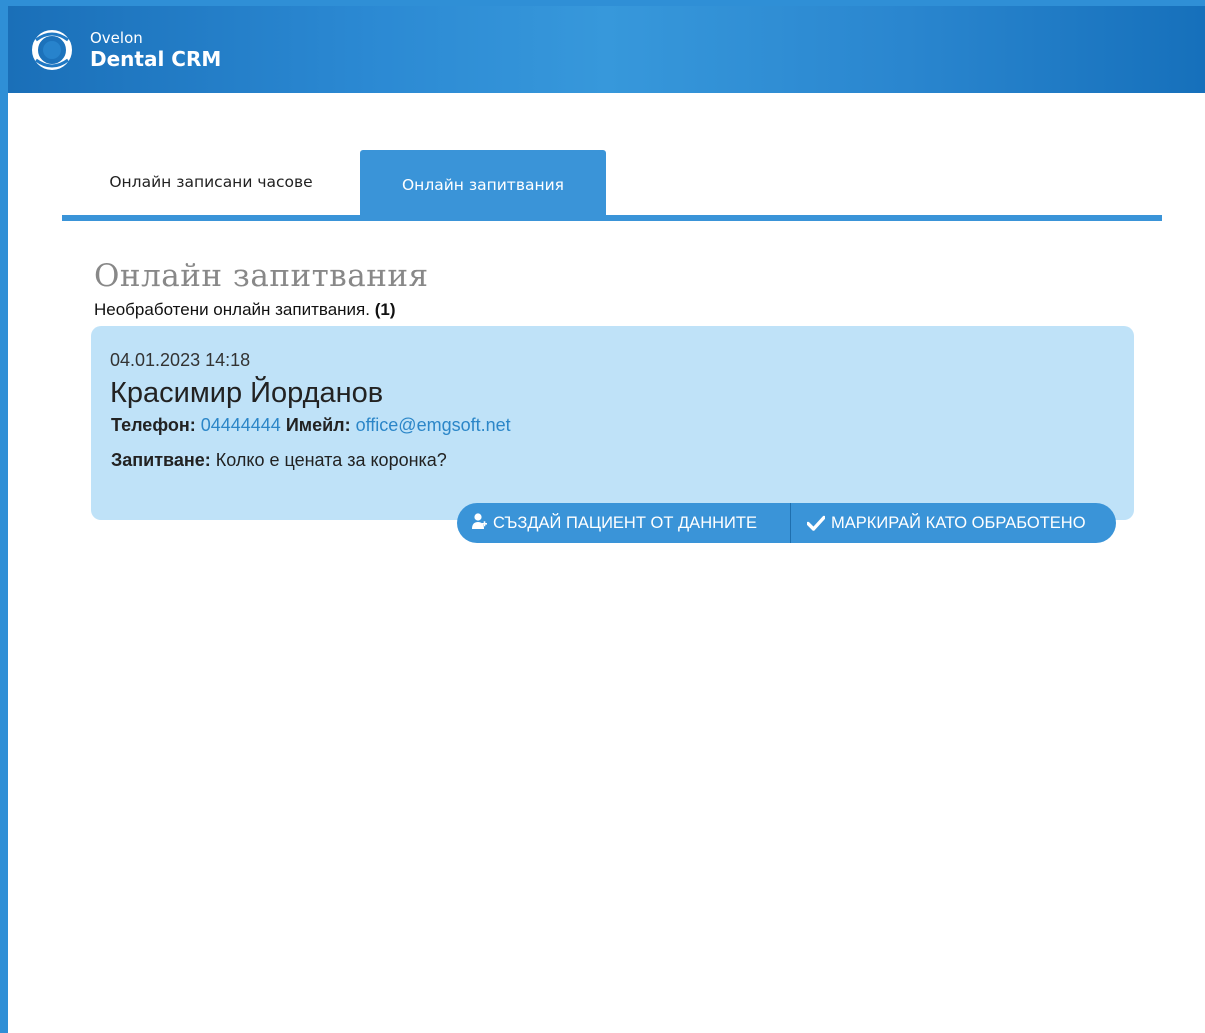 The width and height of the screenshot is (1205, 1033). What do you see at coordinates (479, 521) in the screenshot?
I see `user-add-icon` at bounding box center [479, 521].